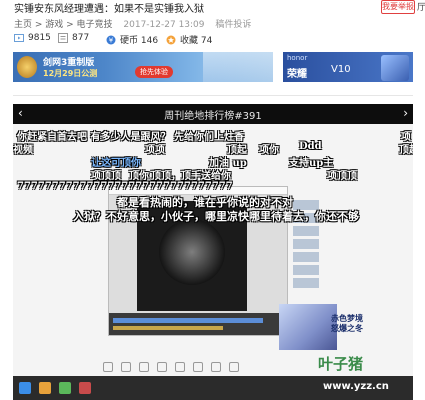 Image resolution: width=425 pixels, height=400 pixels. I want to click on game-ad-banner: 剑网3重制版 12月29日公测 抢先体验, so click(143, 67).